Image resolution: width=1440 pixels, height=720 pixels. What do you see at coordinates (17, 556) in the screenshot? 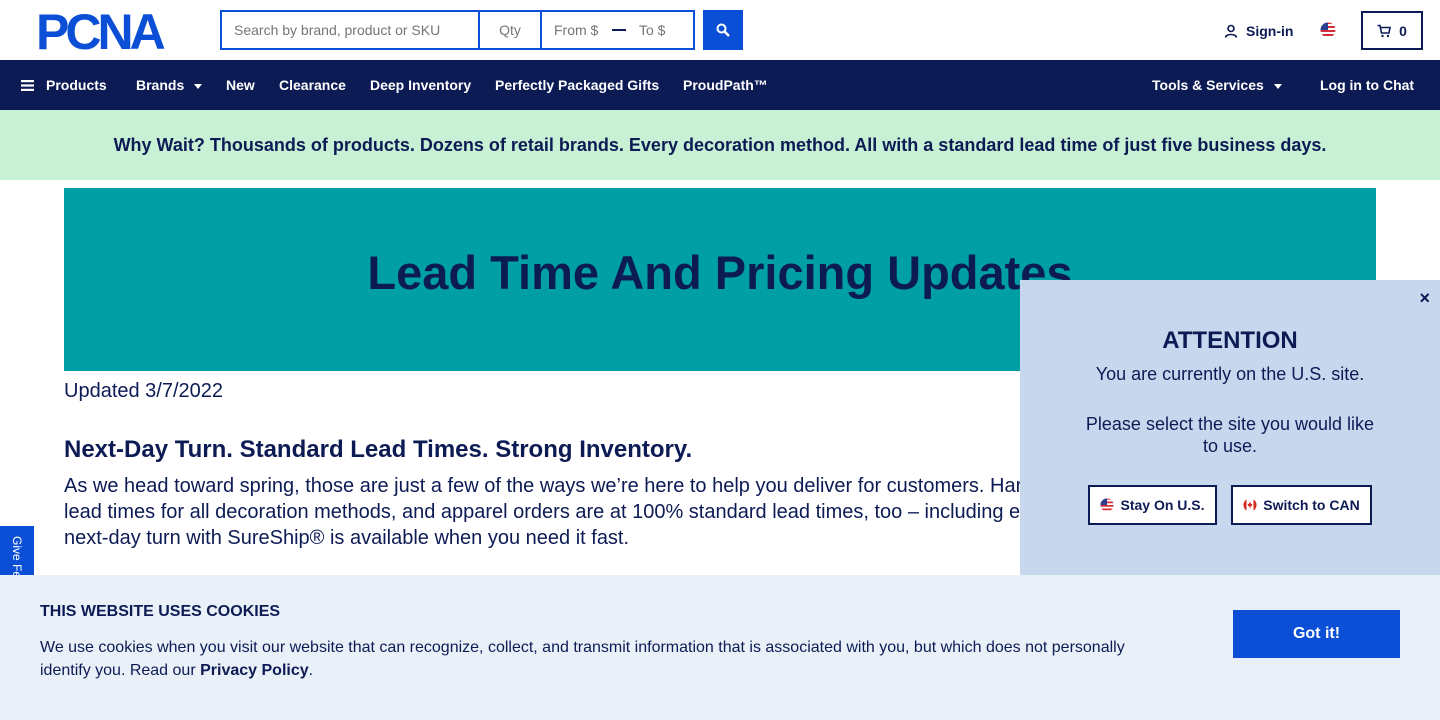
I see `feedback-label: Give Fe` at bounding box center [17, 556].